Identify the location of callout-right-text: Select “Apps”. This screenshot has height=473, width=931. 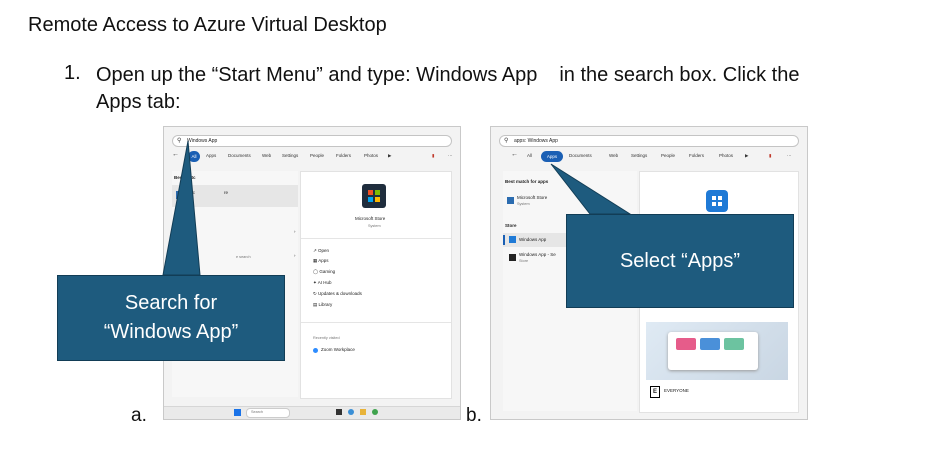
(680, 260).